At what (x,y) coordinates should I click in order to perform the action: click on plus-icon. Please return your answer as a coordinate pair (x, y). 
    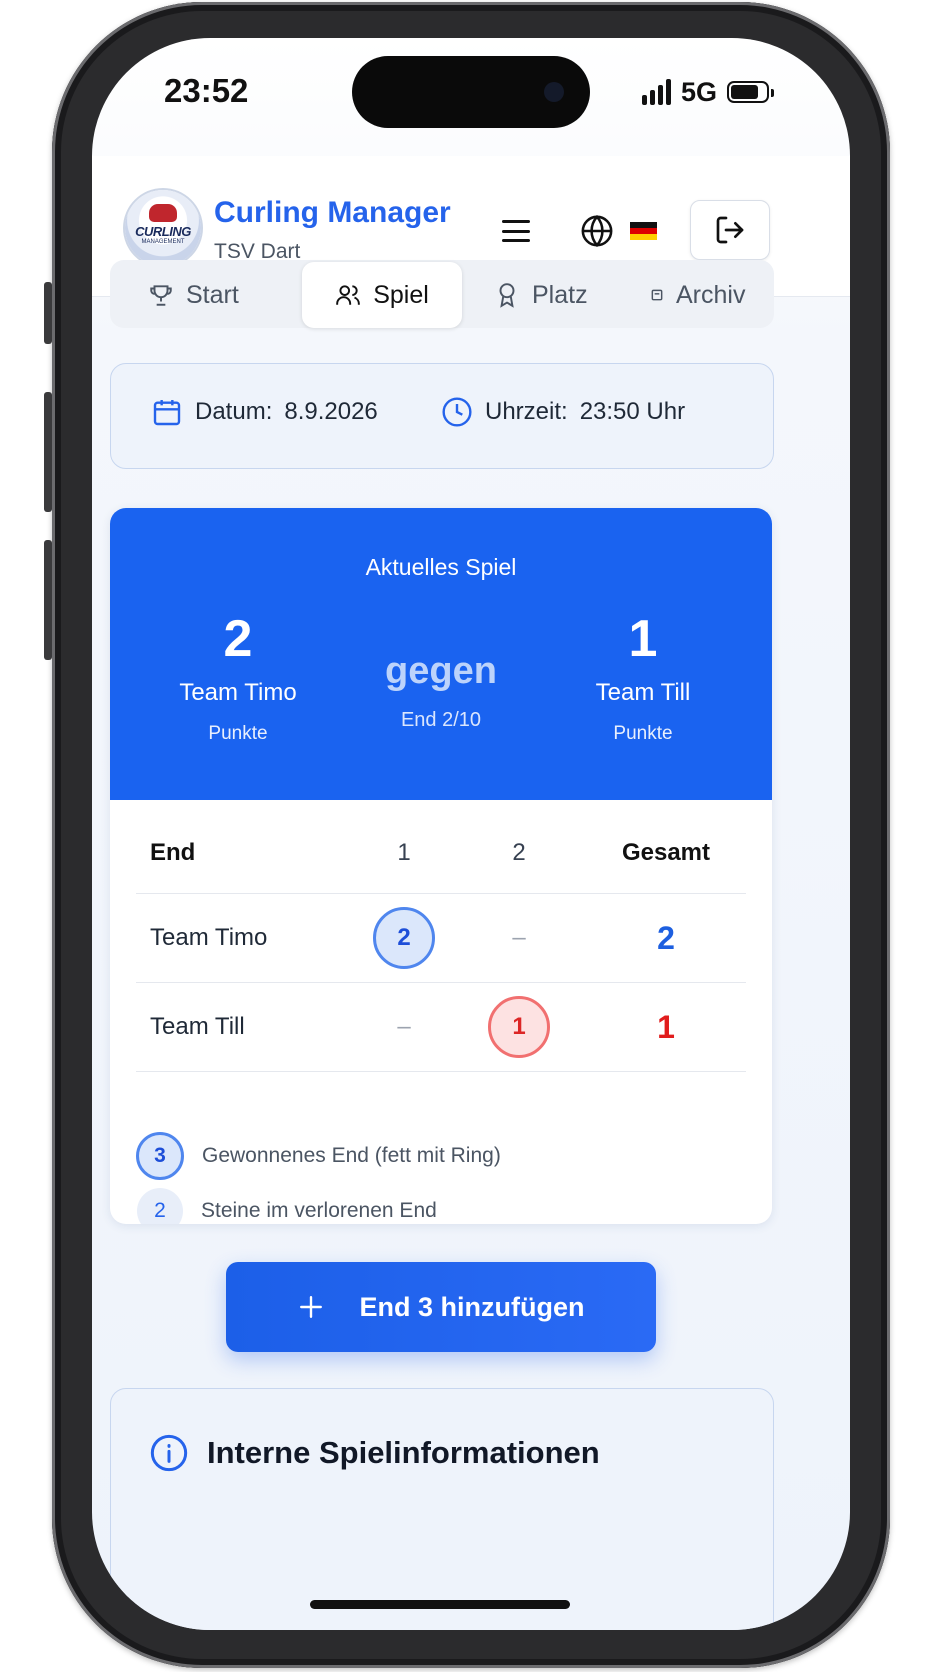
    Looking at the image, I should click on (310, 1307).